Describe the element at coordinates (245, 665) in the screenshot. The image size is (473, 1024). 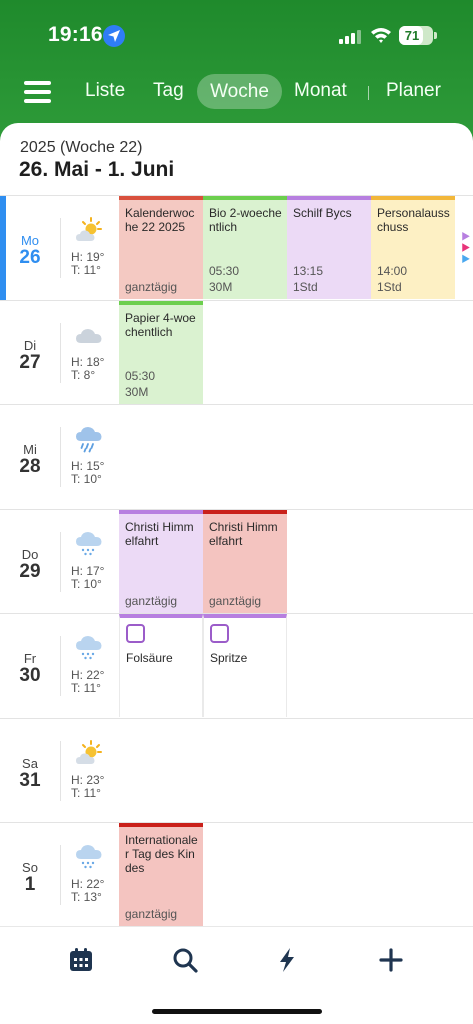
I see `task-card: Spritze` at that location.